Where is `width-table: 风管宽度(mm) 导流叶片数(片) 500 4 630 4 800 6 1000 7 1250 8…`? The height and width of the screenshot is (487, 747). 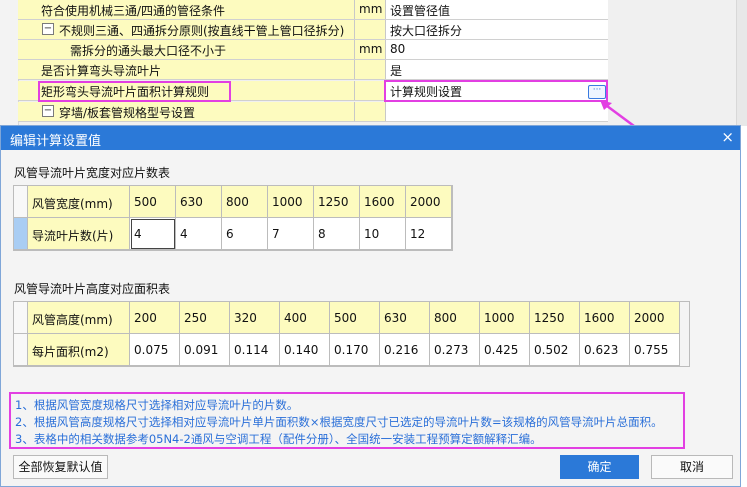 width-table: 风管宽度(mm) 导流叶片数(片) 500 4 630 4 800 6 1000 7 1250 8… is located at coordinates (233, 218).